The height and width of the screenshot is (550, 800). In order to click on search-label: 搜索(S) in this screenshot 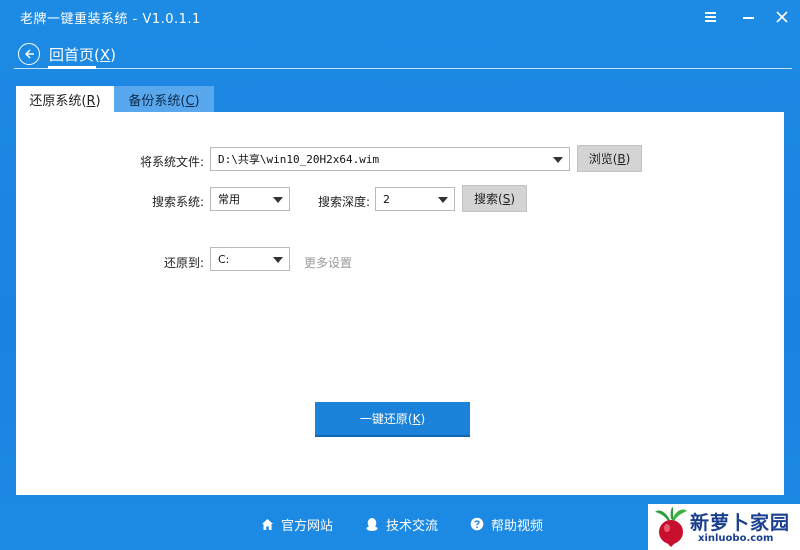, I will do `click(494, 199)`.